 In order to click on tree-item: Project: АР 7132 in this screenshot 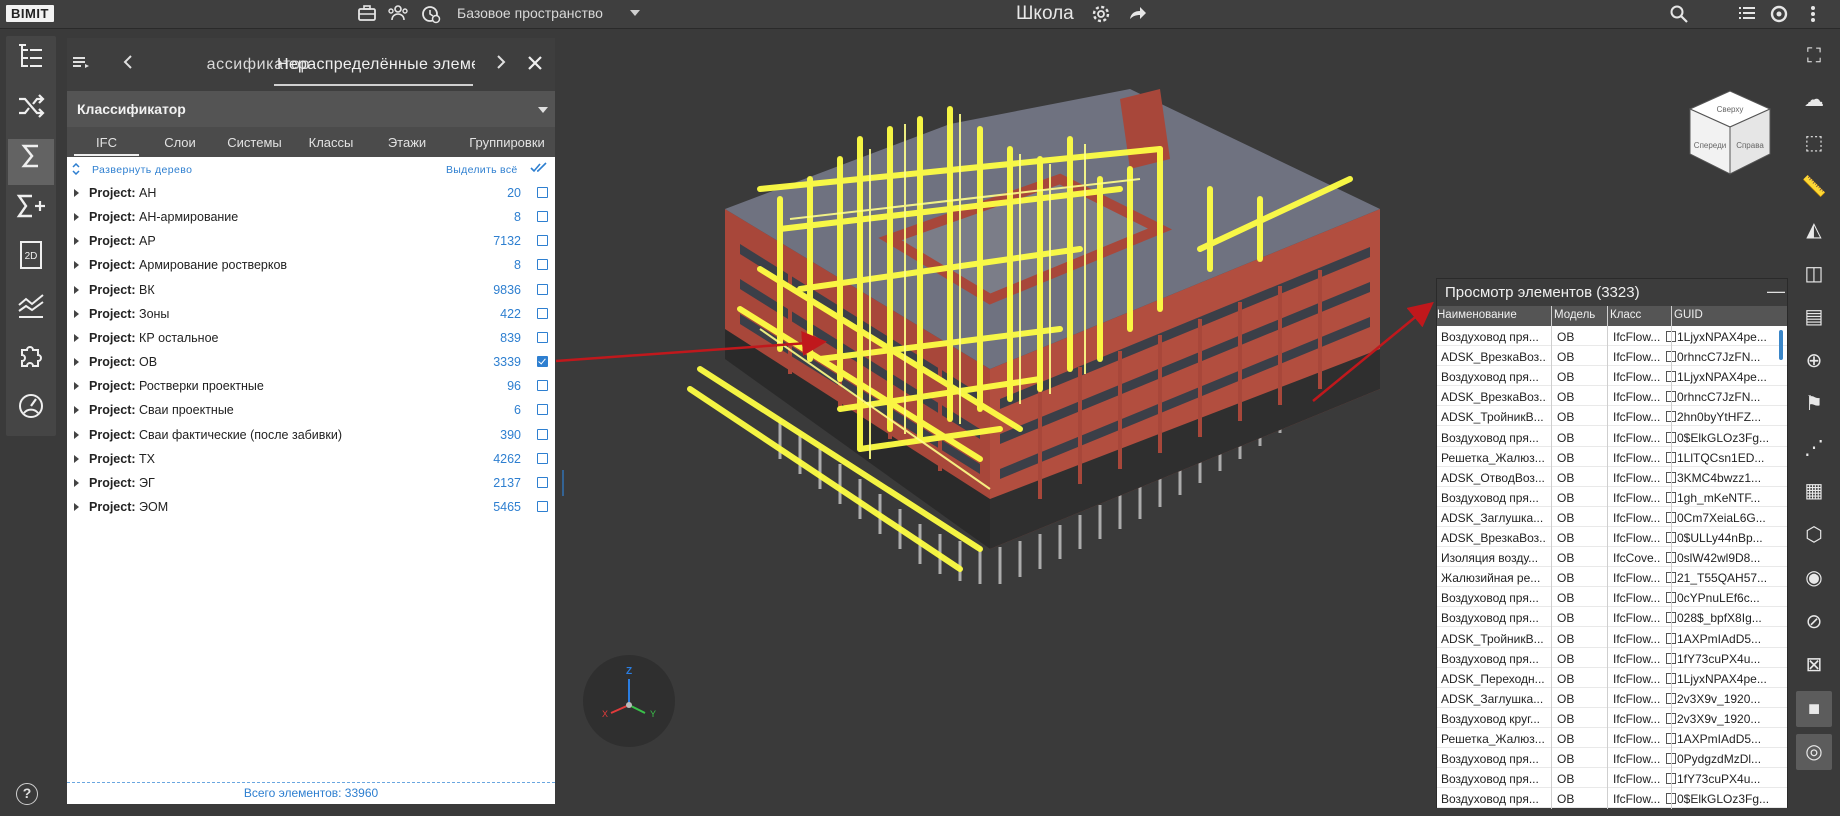, I will do `click(311, 241)`.